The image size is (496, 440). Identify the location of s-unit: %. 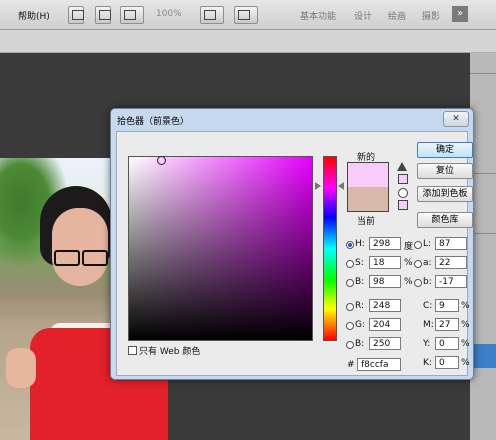
(408, 263).